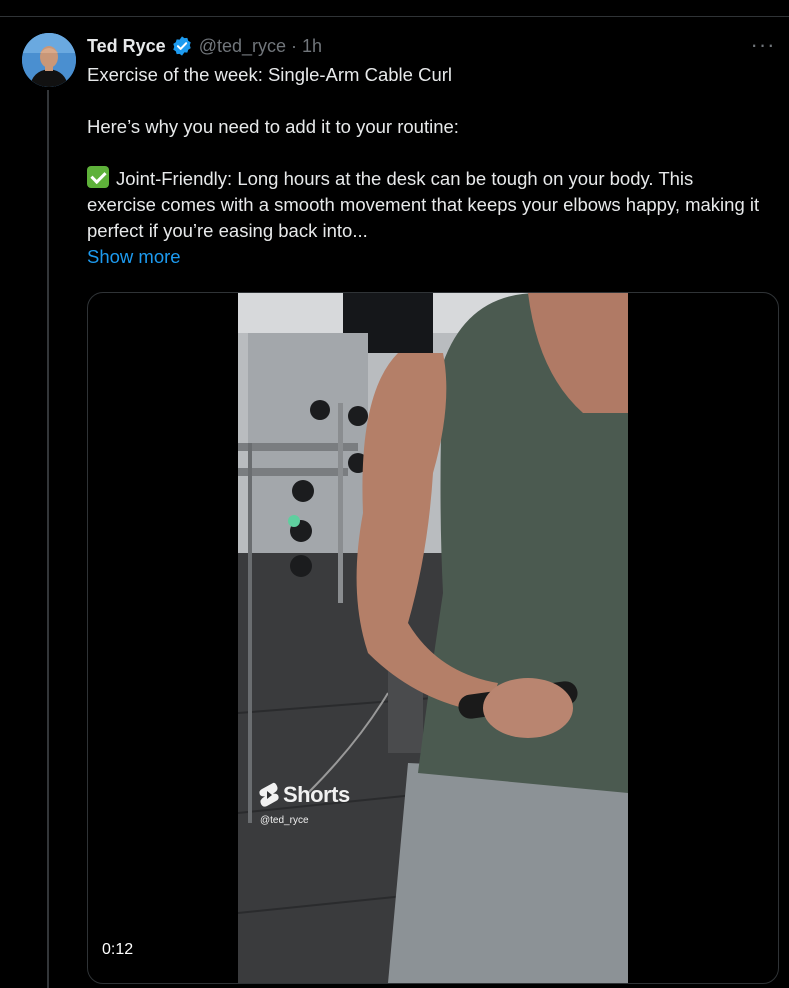 The image size is (789, 988). What do you see at coordinates (118, 949) in the screenshot?
I see `video-duration: 0:12` at bounding box center [118, 949].